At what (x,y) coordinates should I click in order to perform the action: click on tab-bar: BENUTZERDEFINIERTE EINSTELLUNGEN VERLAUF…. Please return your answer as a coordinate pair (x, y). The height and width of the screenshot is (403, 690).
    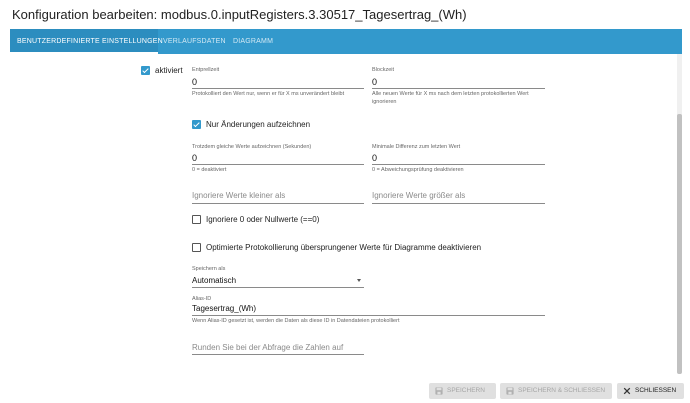
    Looking at the image, I should click on (346, 41).